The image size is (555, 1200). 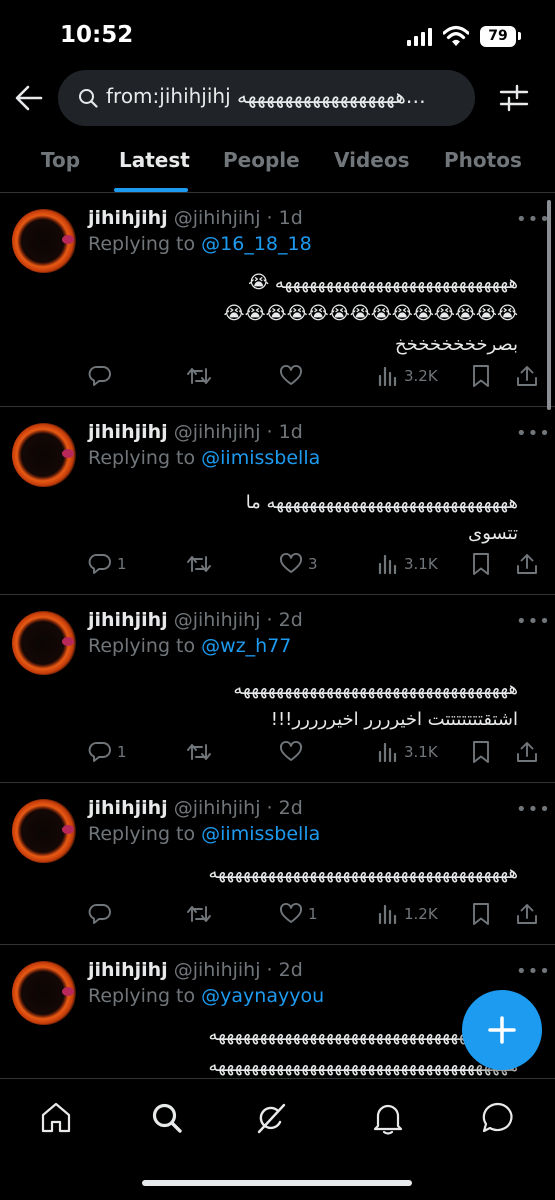 I want to click on nav-home, so click(x=56, y=1118).